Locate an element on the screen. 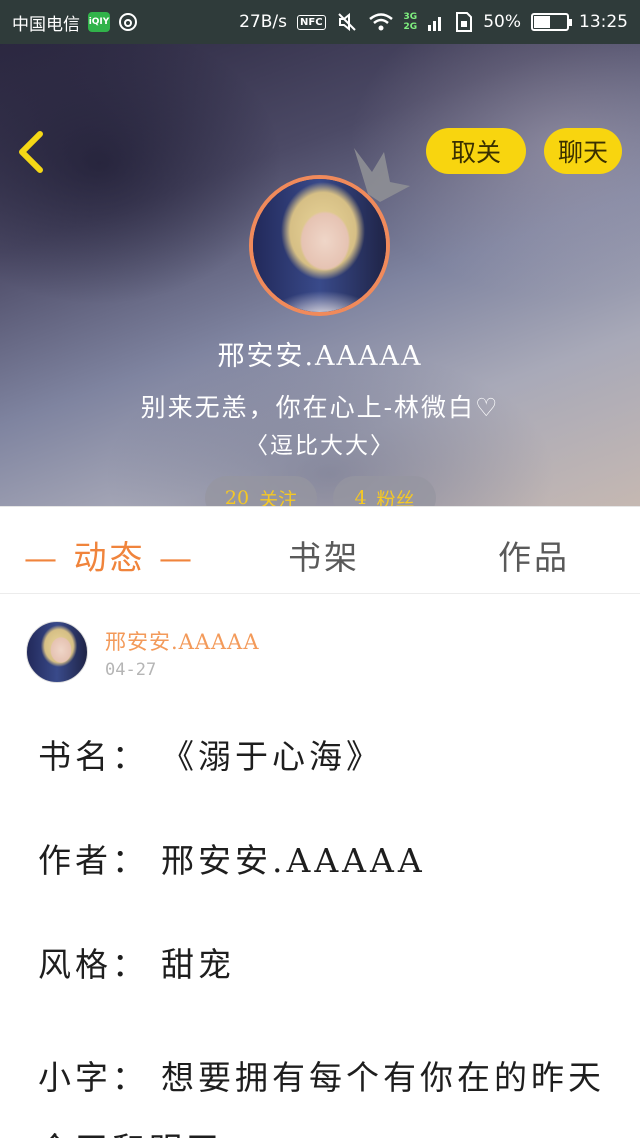  nfc-icon: NFC is located at coordinates (311, 22).